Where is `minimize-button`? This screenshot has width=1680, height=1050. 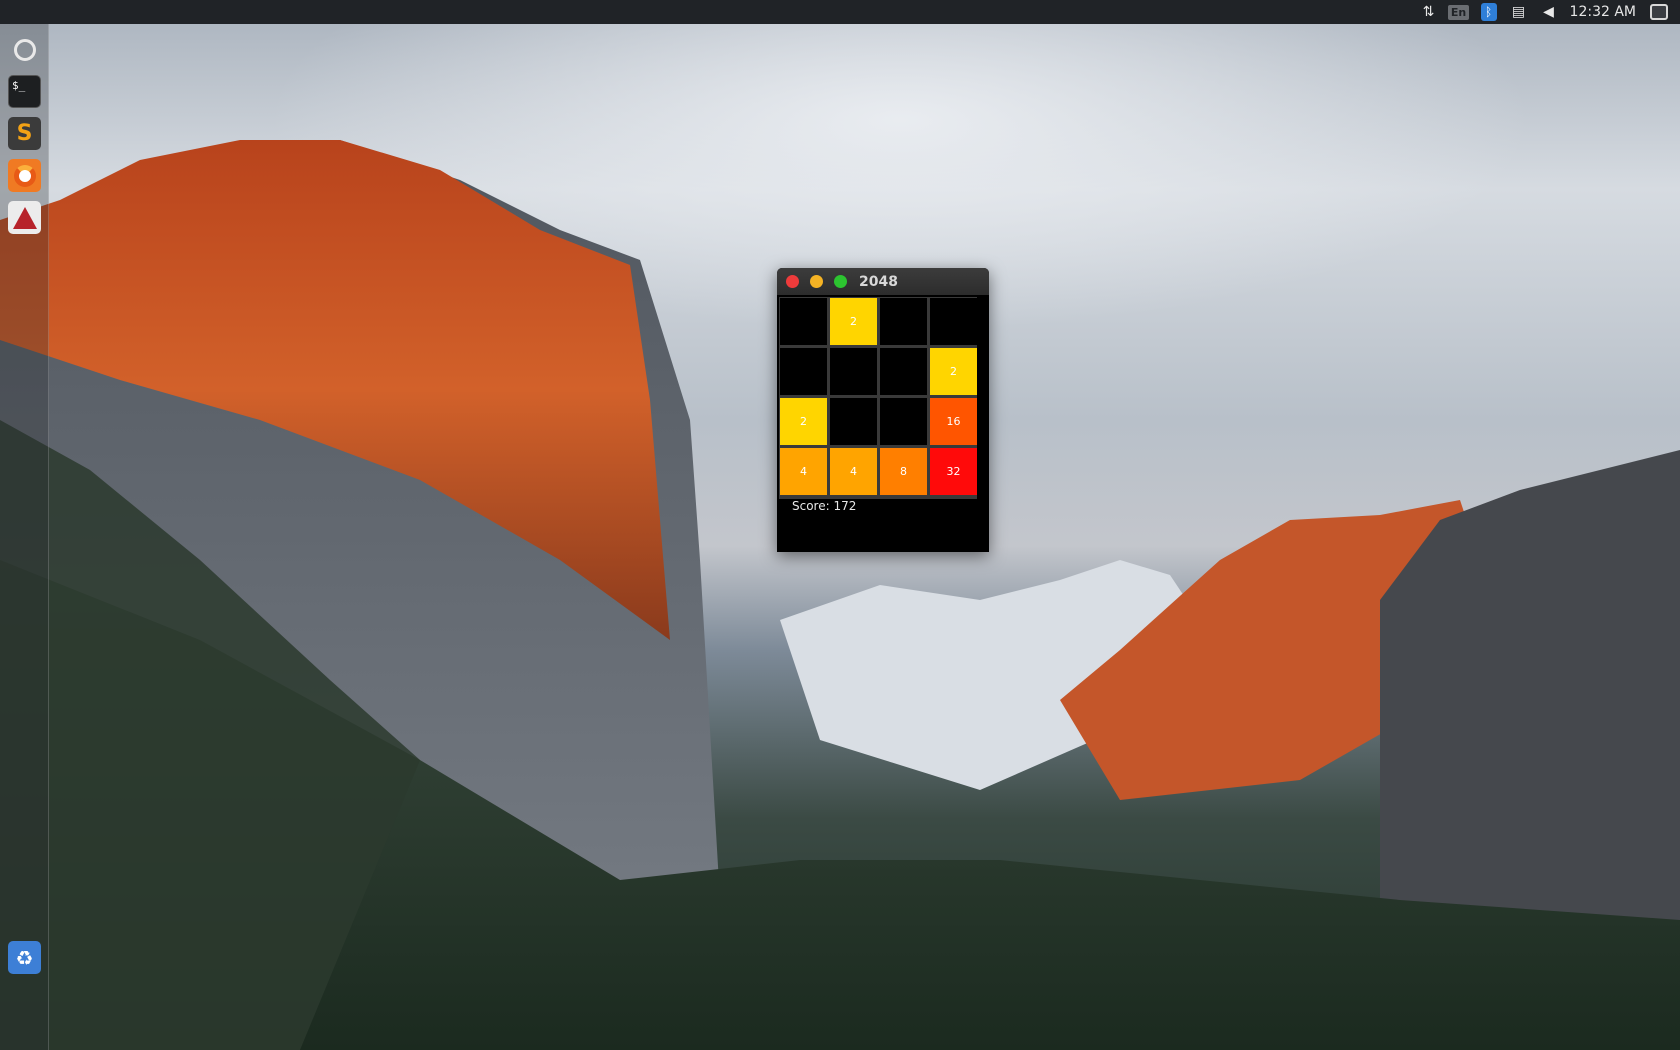 minimize-button is located at coordinates (816, 281).